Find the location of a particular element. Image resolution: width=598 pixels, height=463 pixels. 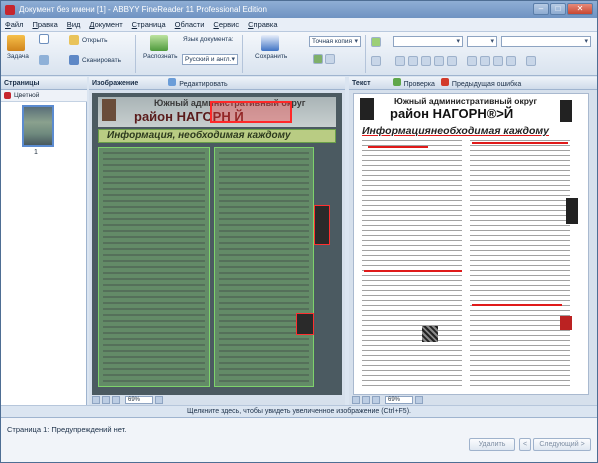

edit-image-button: Редактировать is located at coordinates (198, 83).